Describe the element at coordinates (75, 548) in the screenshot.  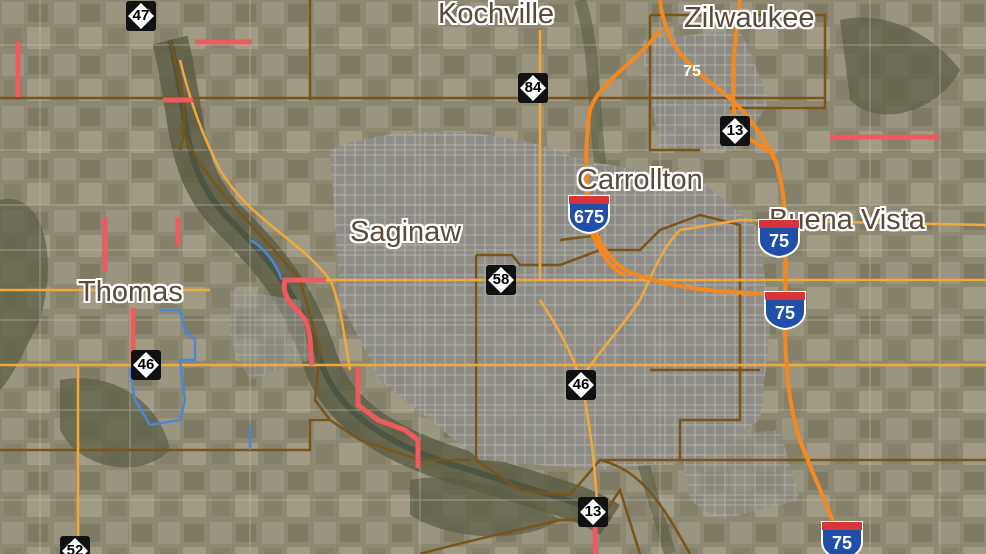
I see `route-shield-label: 52` at that location.